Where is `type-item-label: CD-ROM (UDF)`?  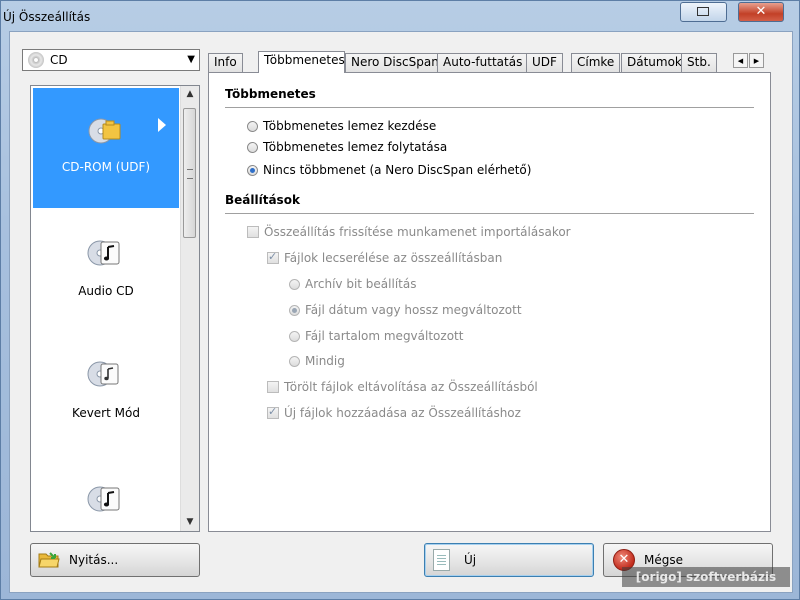 type-item-label: CD-ROM (UDF) is located at coordinates (106, 167).